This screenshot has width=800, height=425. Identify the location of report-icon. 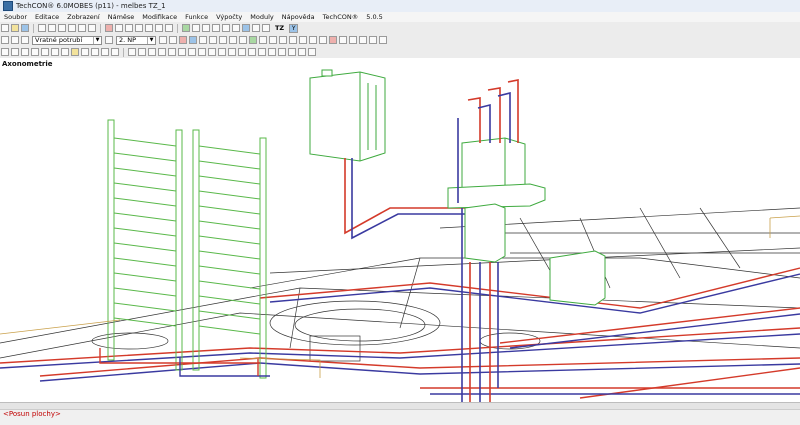
(373, 40).